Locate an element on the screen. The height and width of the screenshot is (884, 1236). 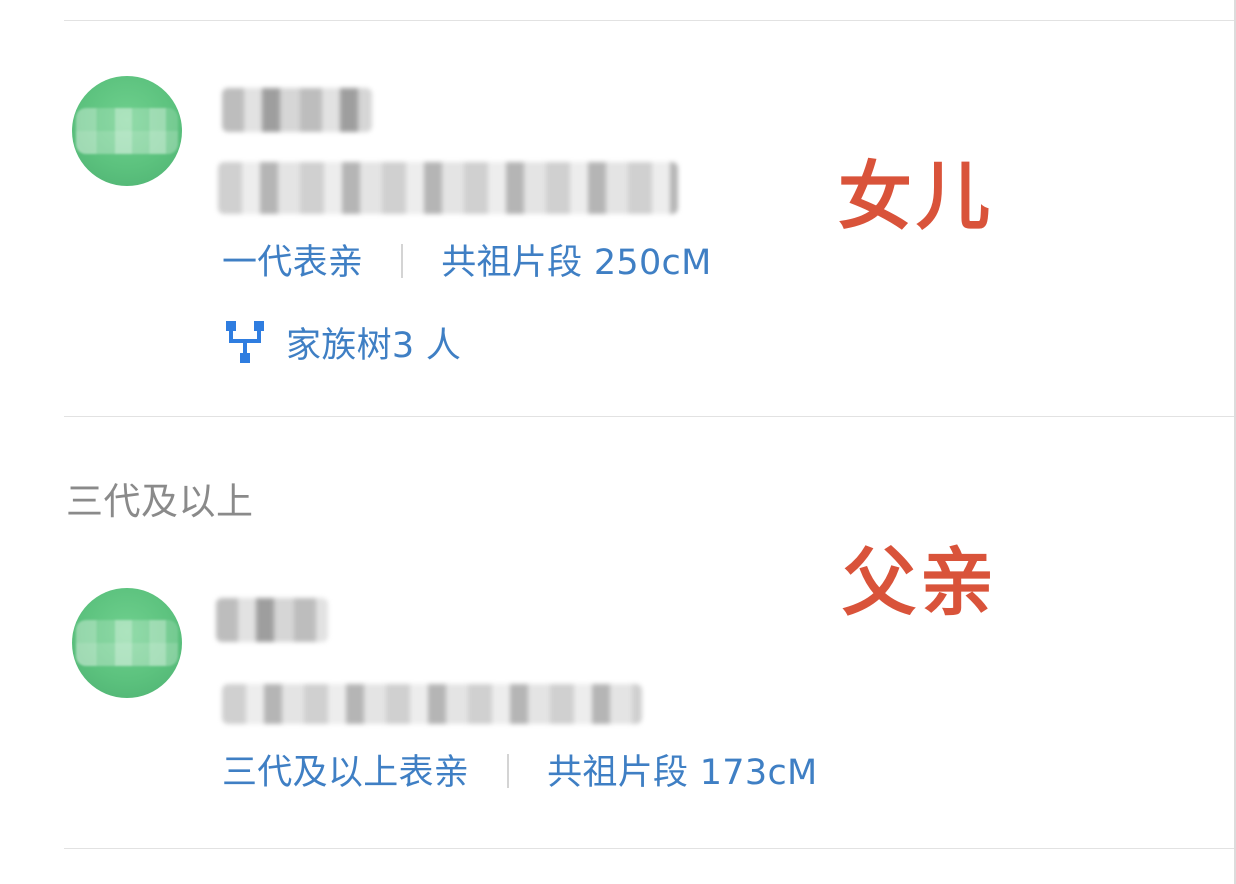
family-tree-icon is located at coordinates (245, 342).